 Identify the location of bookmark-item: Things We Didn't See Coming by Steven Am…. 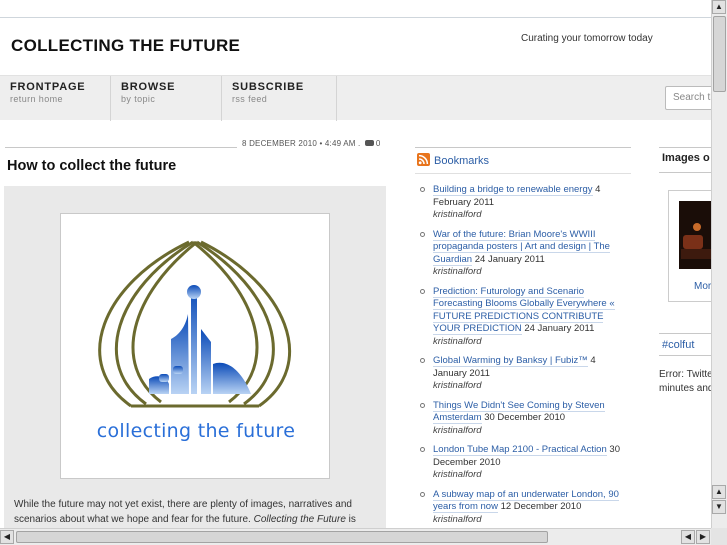
(524, 418).